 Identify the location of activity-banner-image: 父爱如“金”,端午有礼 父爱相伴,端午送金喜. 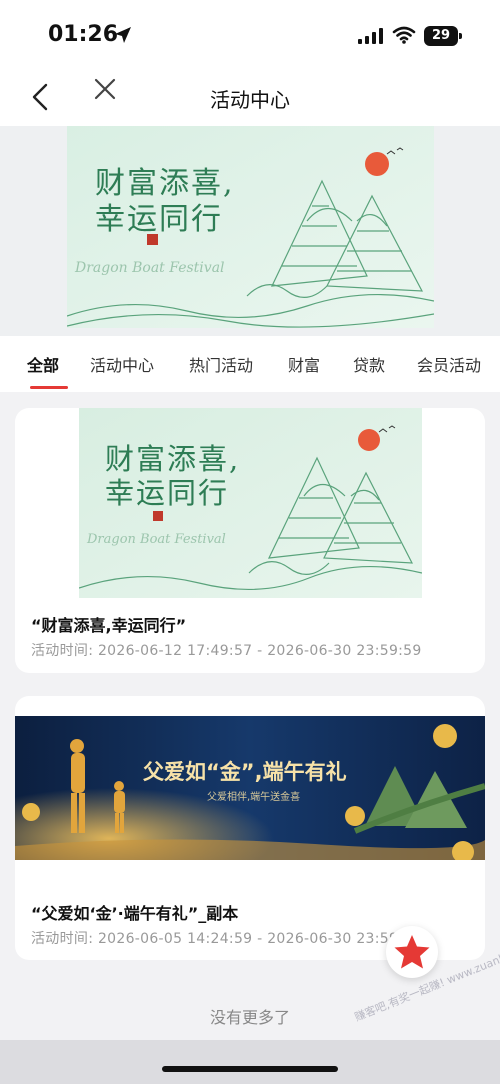
(250, 788).